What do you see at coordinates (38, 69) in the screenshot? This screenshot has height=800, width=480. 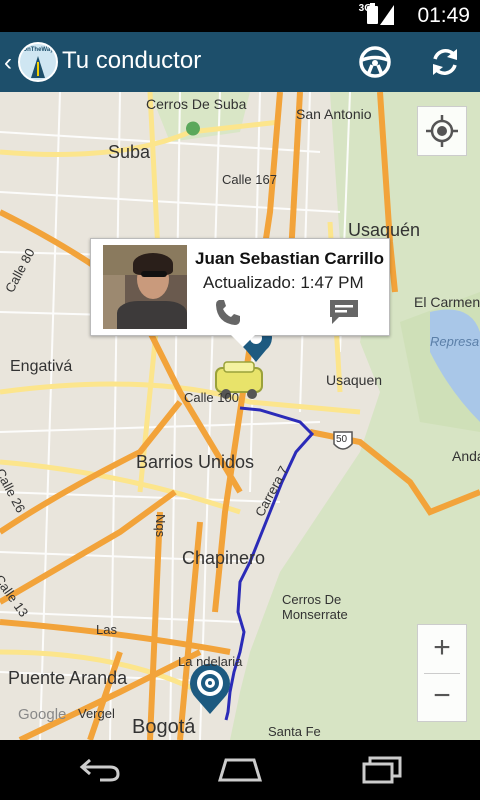 I see `logo-stripe` at bounding box center [38, 69].